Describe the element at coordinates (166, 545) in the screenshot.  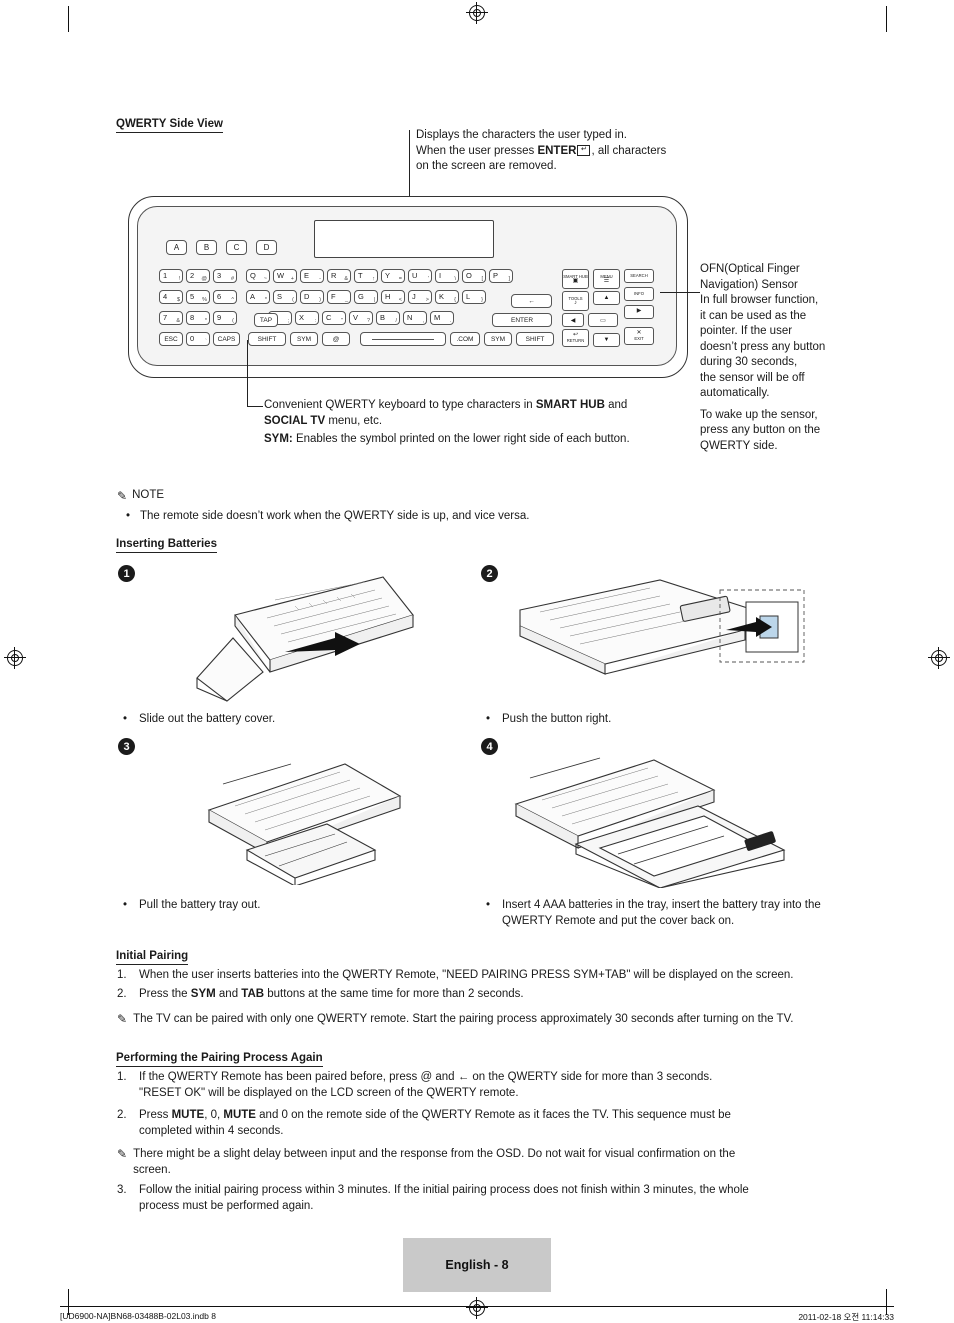
I see `section-title: Inserting Batteries` at that location.